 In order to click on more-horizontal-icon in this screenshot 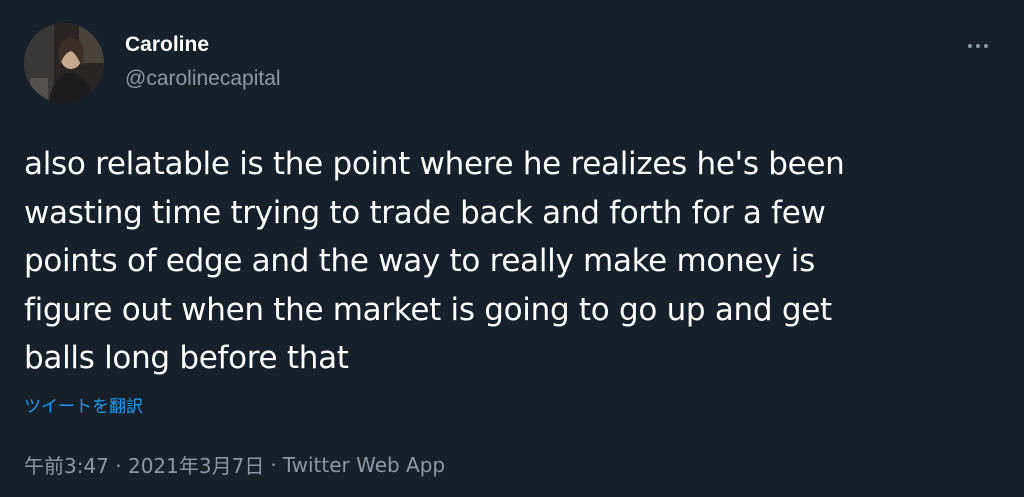, I will do `click(978, 46)`.